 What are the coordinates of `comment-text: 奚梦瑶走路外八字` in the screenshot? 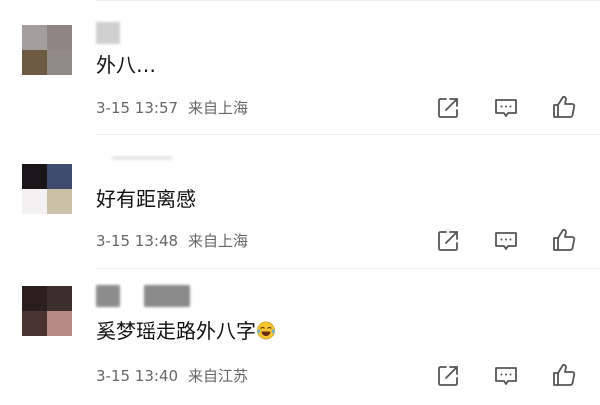 It's located at (186, 331).